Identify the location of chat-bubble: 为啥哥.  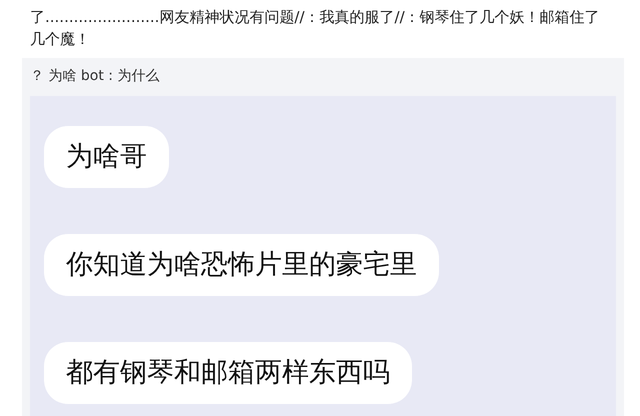
(106, 157).